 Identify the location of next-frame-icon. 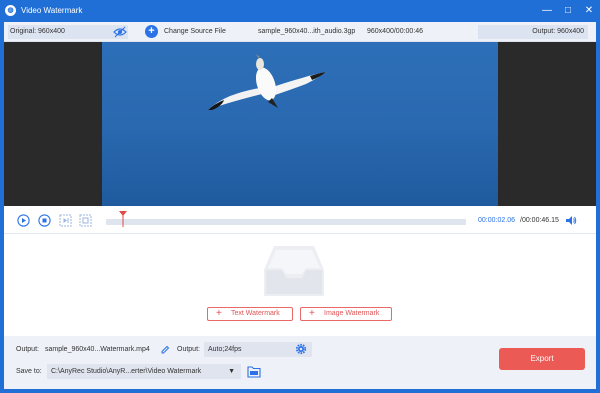
(65, 220).